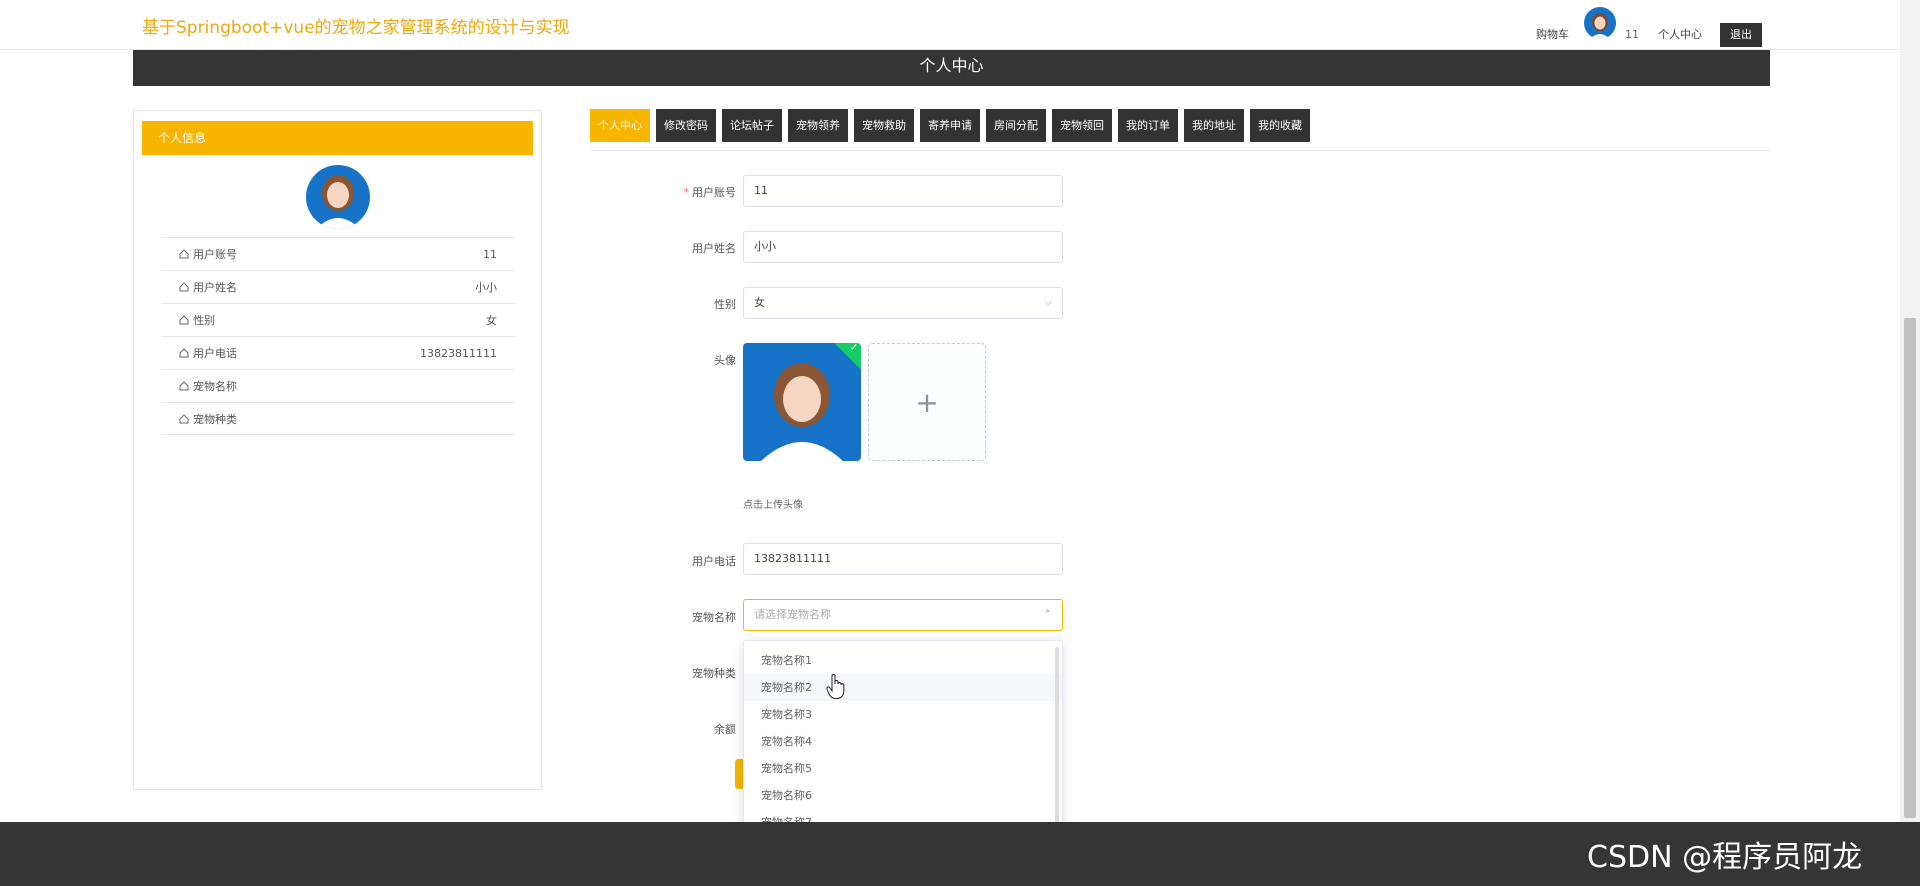 This screenshot has height=886, width=1920. I want to click on tab-pet-adoption: 宠物领养, so click(818, 125).